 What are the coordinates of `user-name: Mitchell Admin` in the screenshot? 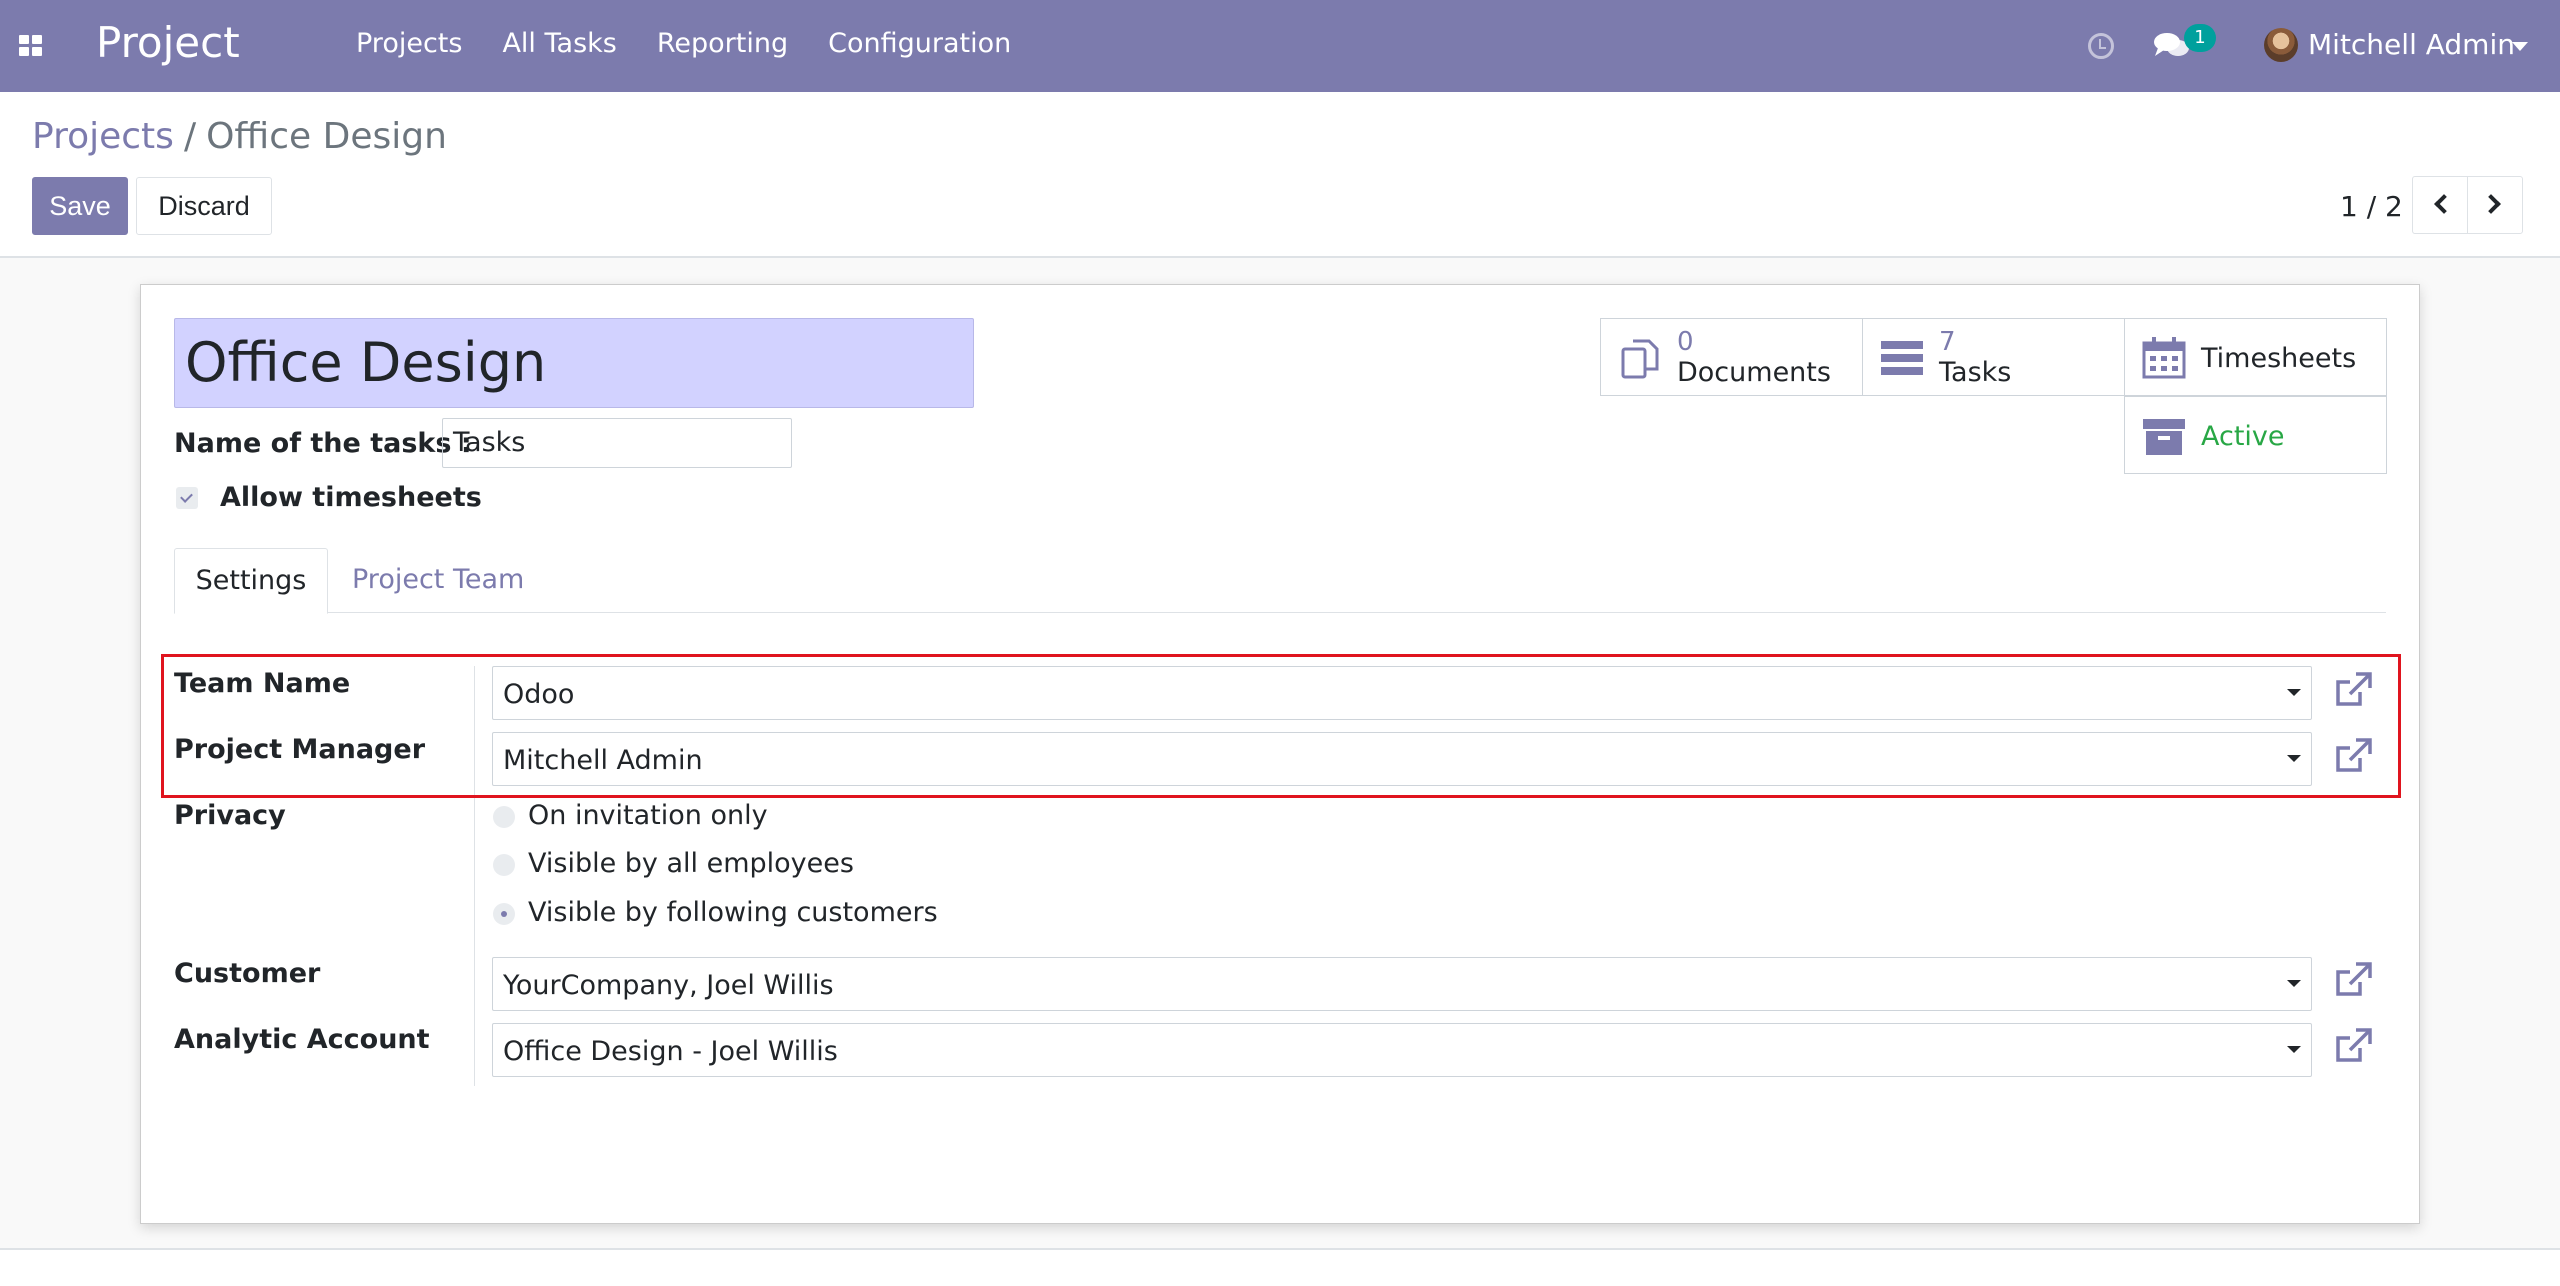 It's located at (2411, 44).